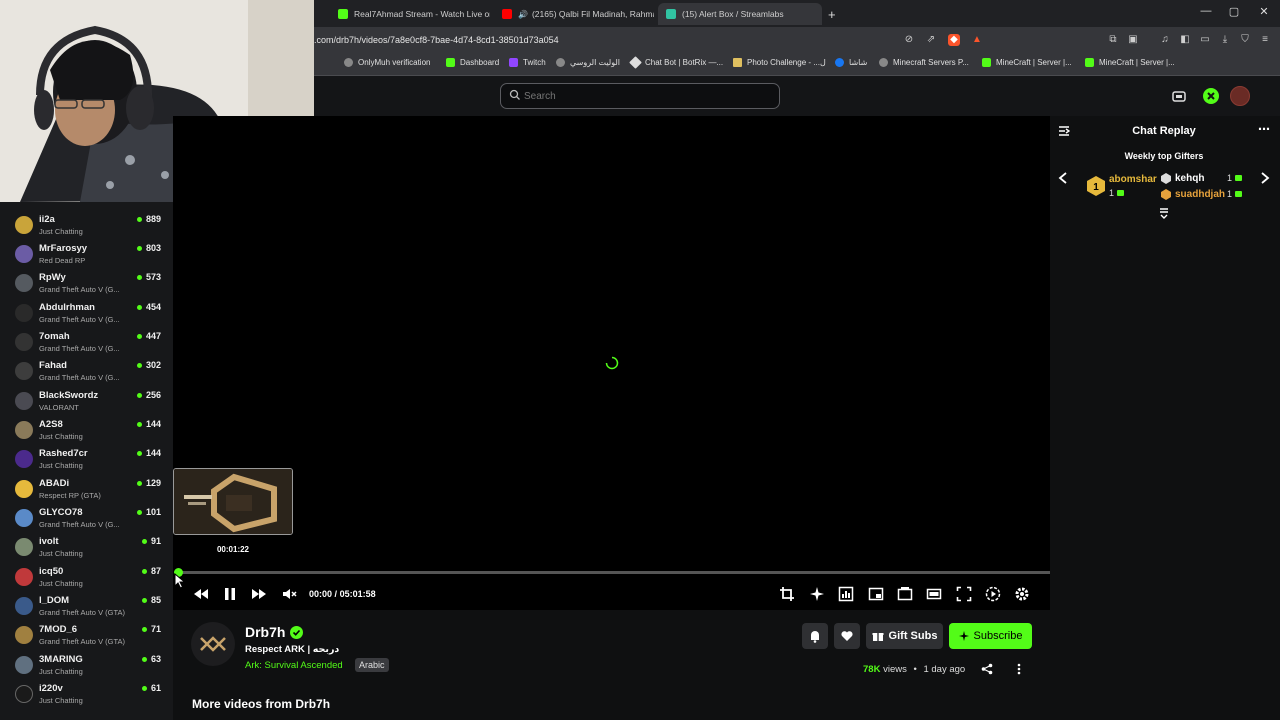  Describe the element at coordinates (1264, 129) in the screenshot. I see `chat-options-icon: ⋯` at that location.